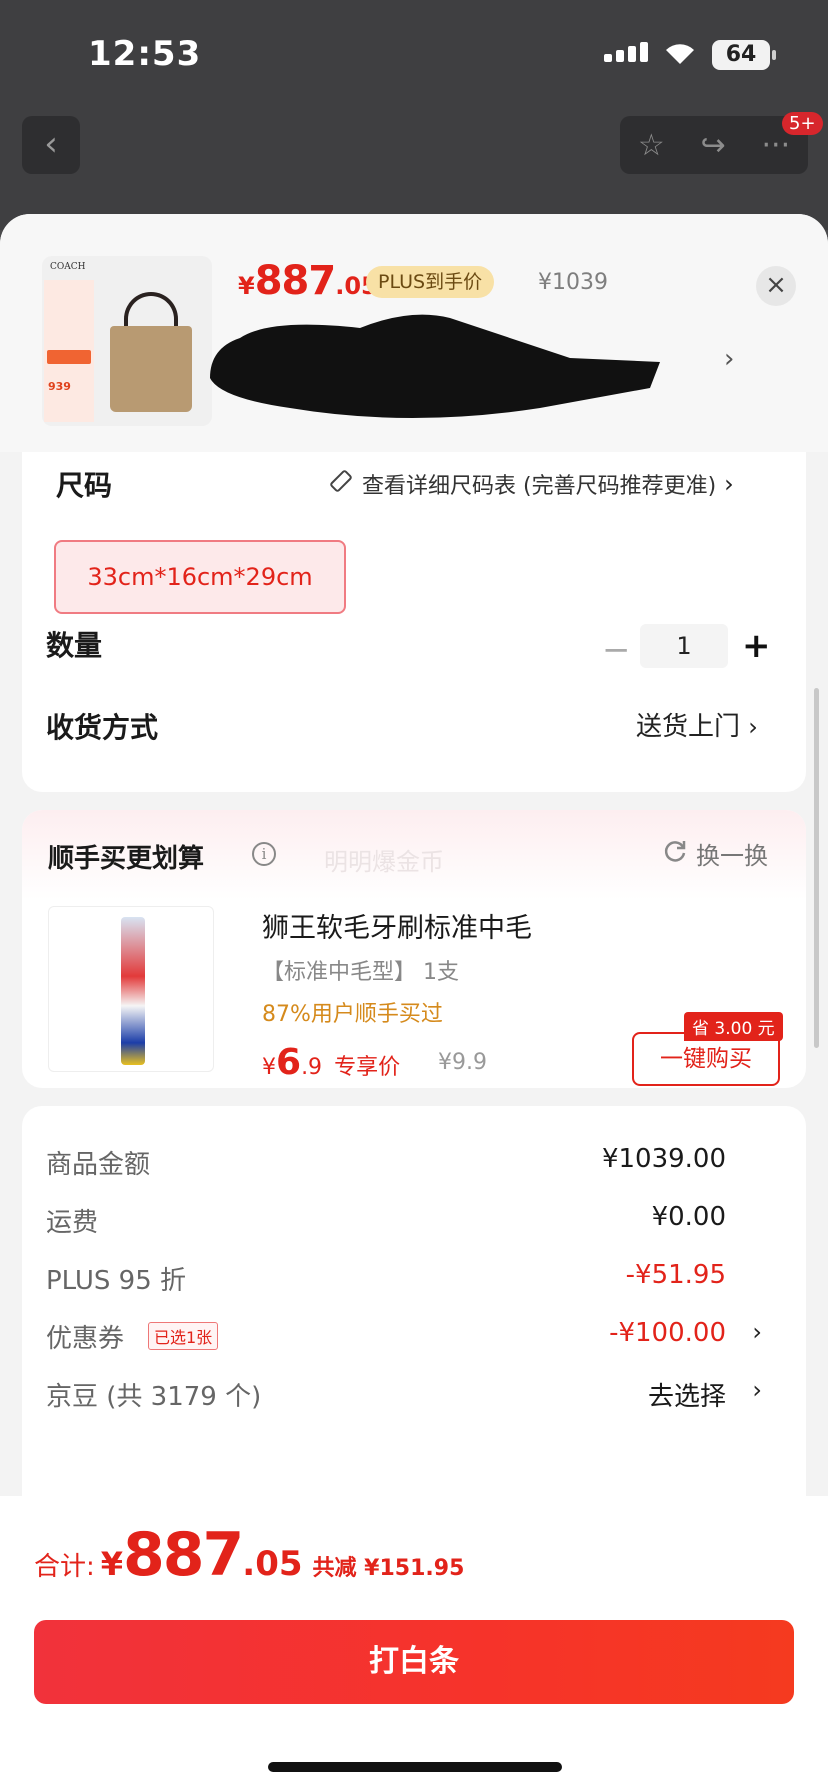 This screenshot has height=1792, width=828. I want to click on swap-button: 换一换, so click(715, 853).